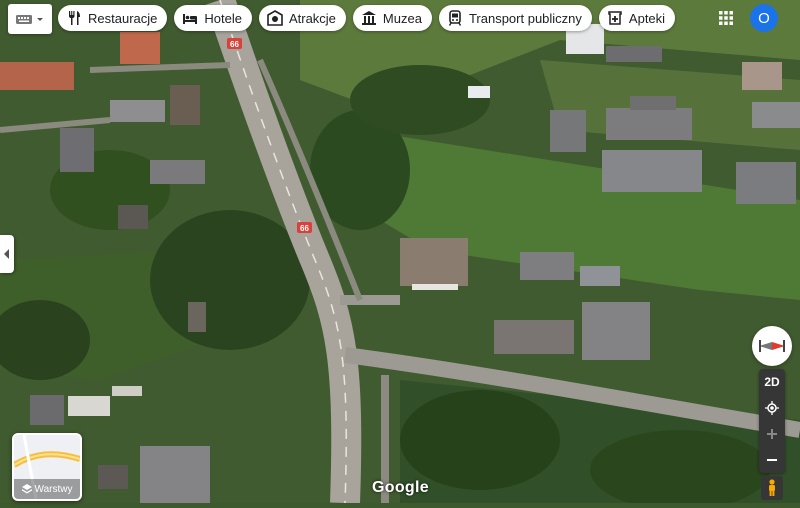  I want to click on apps-grid-icon, so click(726, 18).